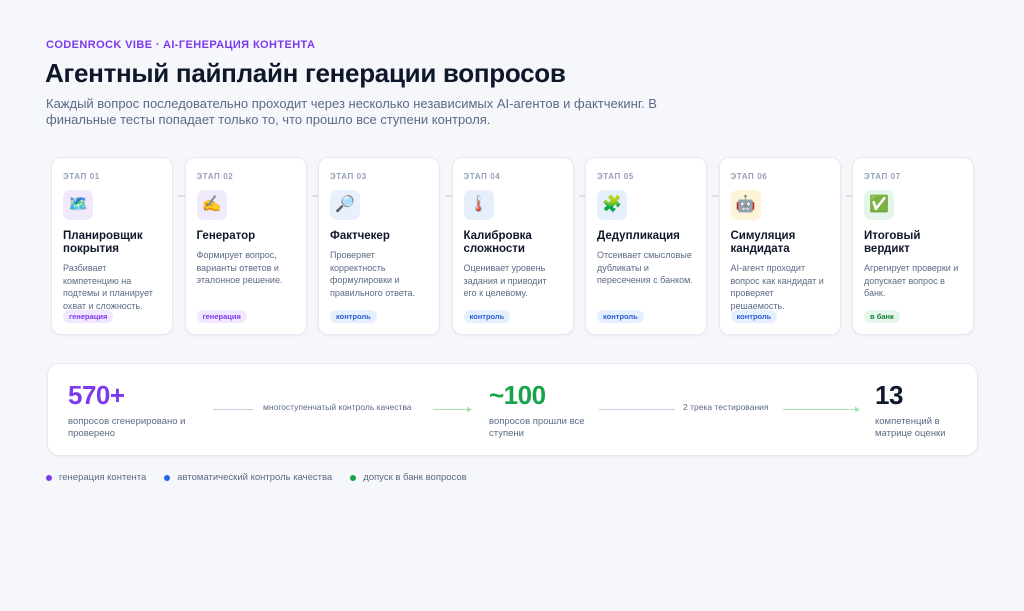  I want to click on stage-title: Генератор, so click(226, 236).